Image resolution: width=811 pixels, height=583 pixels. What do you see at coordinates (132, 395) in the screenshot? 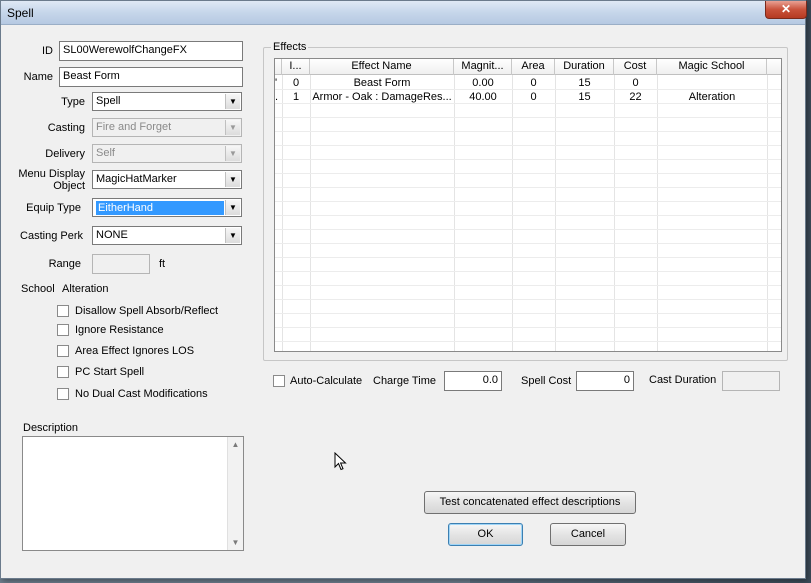
I see `checkbox-no-dual-cast: No Dual Cast Modifications` at bounding box center [132, 395].